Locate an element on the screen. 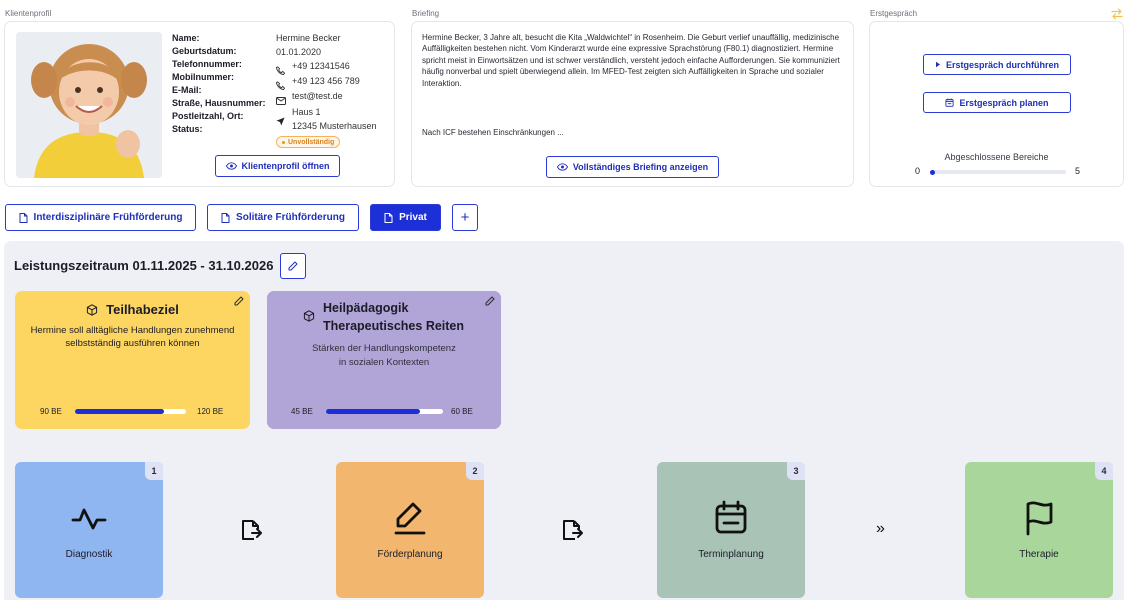  tab-solitary-label: Solitäre Frühförderung is located at coordinates (290, 217).